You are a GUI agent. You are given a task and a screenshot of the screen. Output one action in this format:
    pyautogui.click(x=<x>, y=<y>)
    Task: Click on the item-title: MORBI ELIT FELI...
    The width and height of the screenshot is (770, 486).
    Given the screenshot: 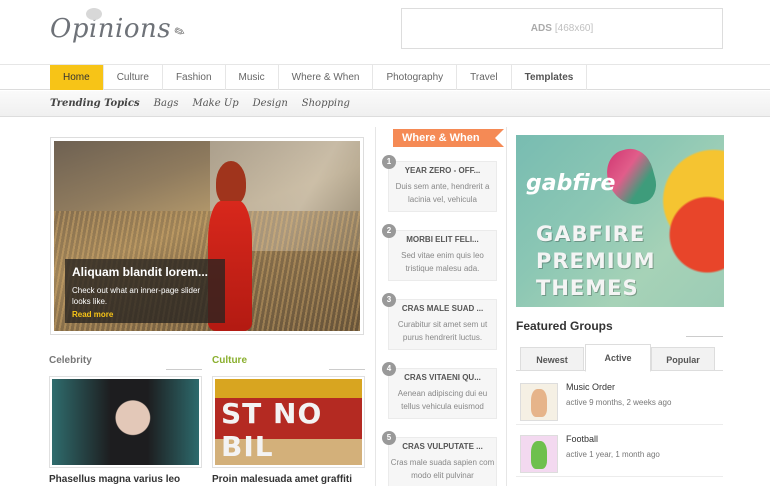 What is the action you would take?
    pyautogui.click(x=442, y=239)
    